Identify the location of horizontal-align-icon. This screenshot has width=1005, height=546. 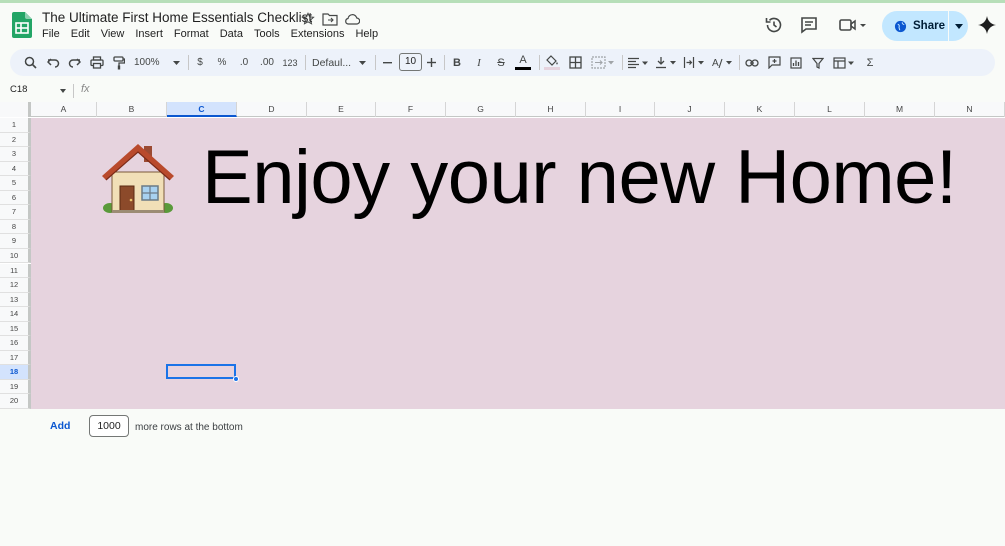
(638, 62).